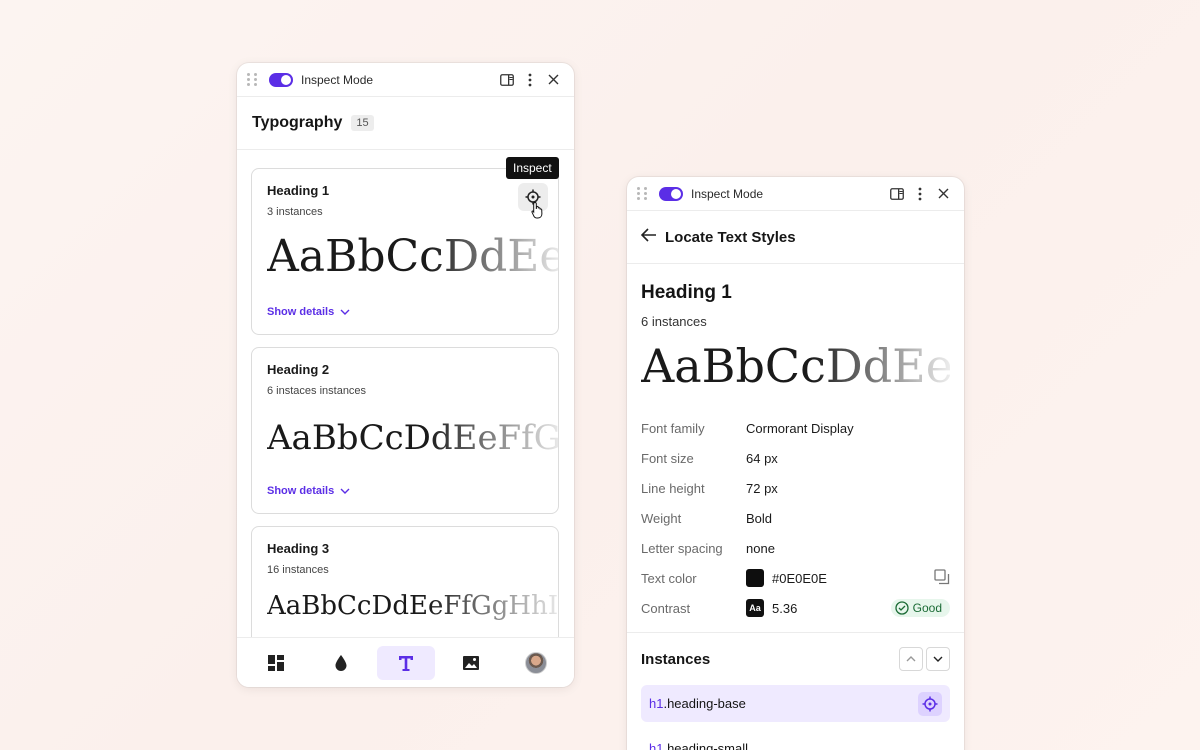  I want to click on prop-font-family: Font family Cormorant Display, so click(795, 428).